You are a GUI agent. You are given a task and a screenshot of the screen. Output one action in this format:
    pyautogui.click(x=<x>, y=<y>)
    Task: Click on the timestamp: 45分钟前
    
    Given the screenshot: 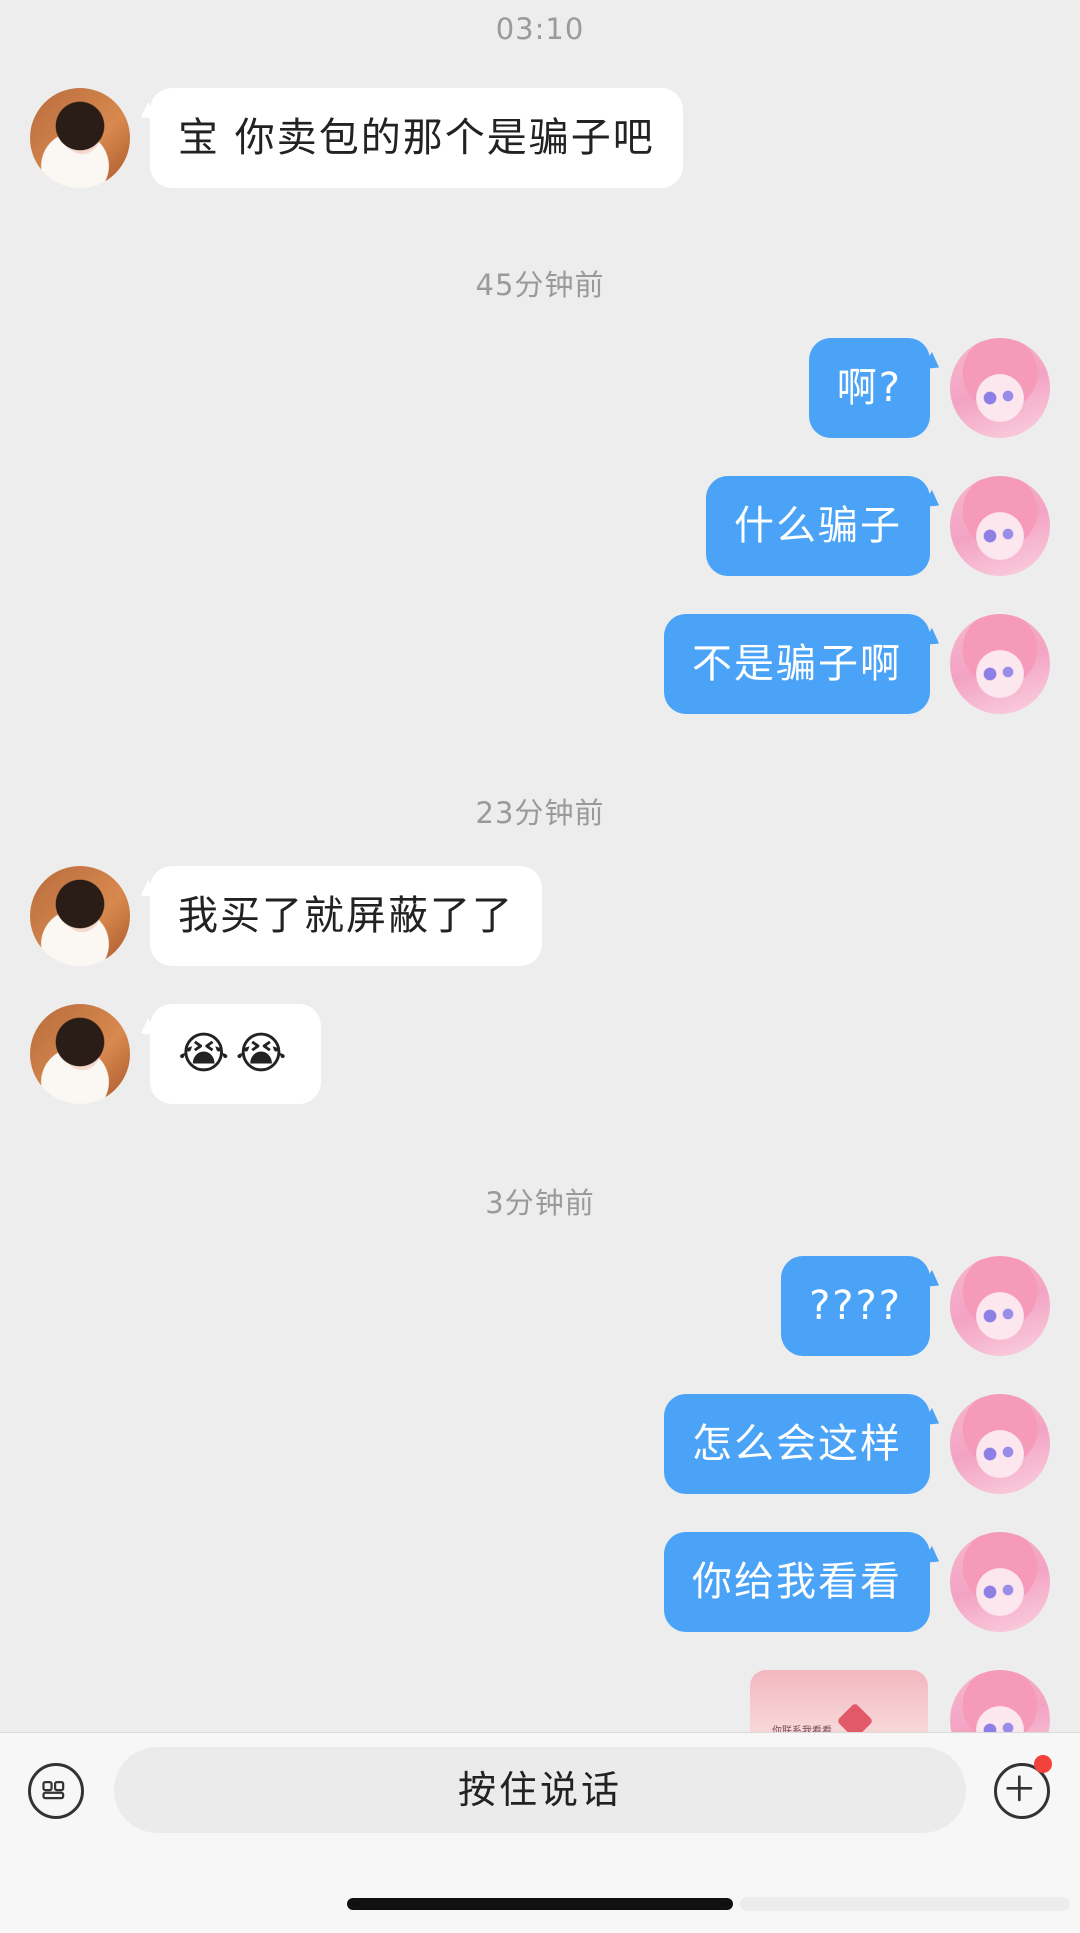 What is the action you would take?
    pyautogui.click(x=540, y=285)
    